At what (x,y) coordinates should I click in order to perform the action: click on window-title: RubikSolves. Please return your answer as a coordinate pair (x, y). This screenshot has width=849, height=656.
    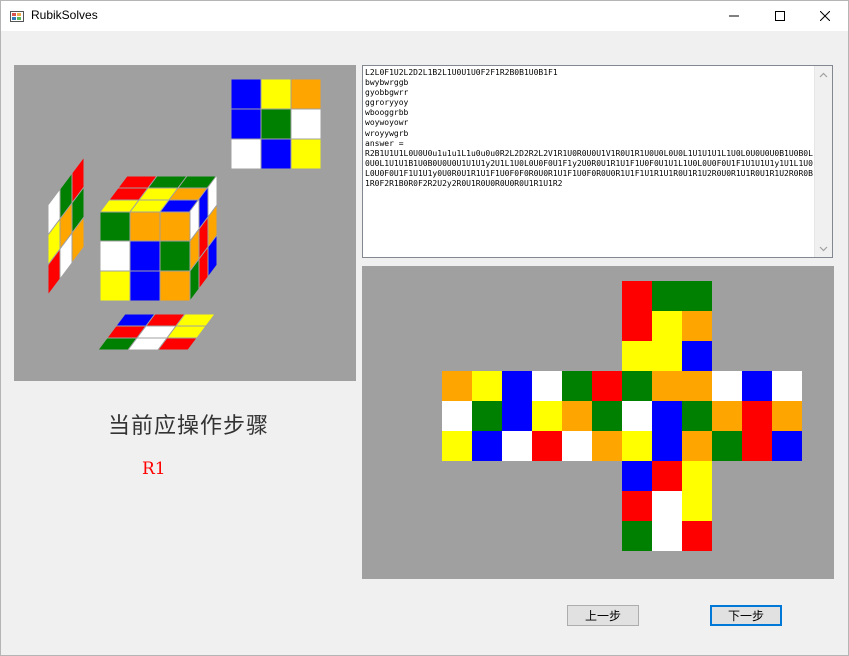
    Looking at the image, I should click on (64, 15).